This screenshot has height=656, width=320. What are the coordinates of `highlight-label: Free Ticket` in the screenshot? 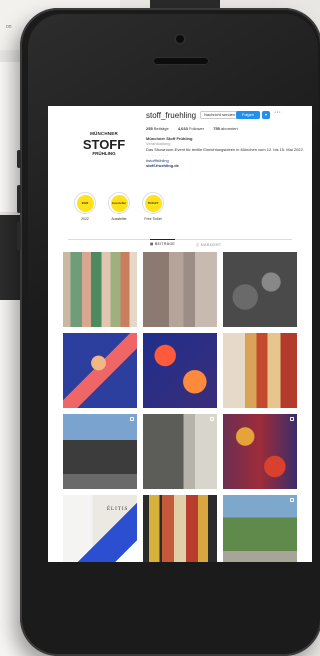 It's located at (153, 219).